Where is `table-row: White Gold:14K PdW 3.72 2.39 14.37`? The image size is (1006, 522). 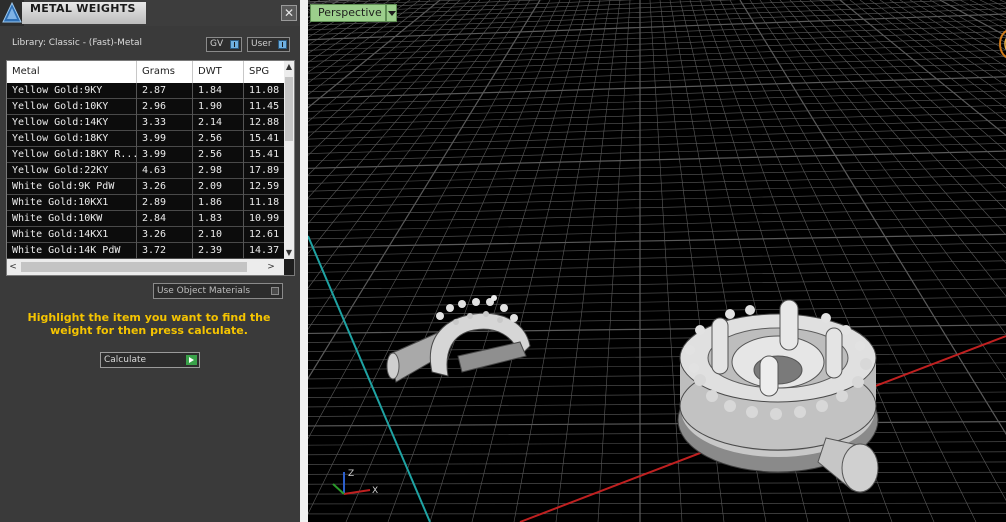 table-row: White Gold:14K PdW 3.72 2.39 14.37 is located at coordinates (145, 251).